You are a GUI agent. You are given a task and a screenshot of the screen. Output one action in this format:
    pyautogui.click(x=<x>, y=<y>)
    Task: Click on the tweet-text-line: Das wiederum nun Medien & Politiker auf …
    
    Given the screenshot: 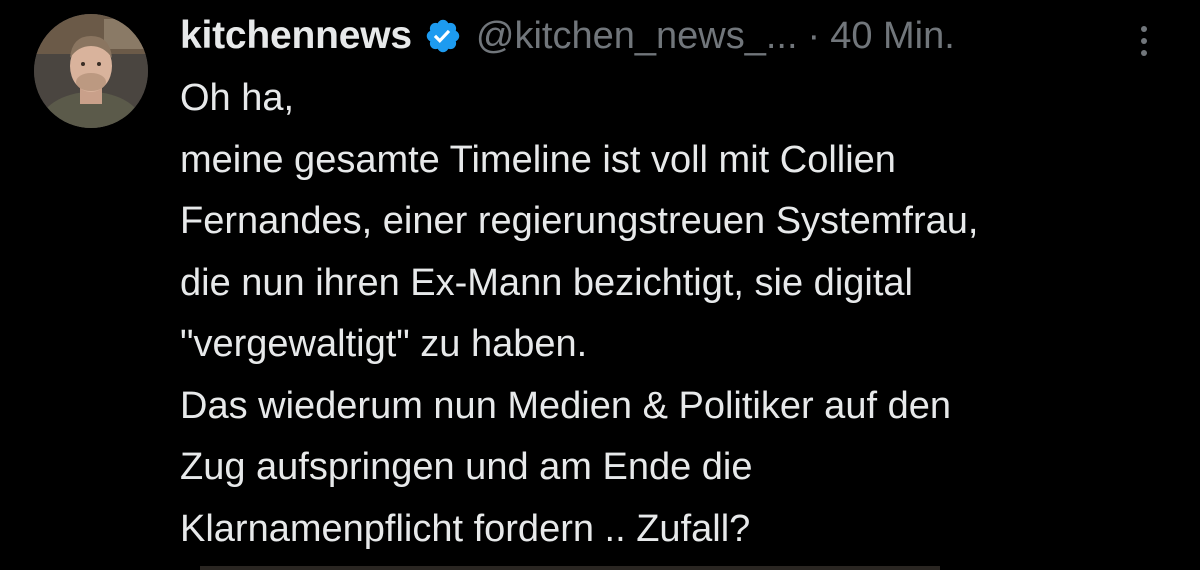 What is the action you would take?
    pyautogui.click(x=565, y=405)
    